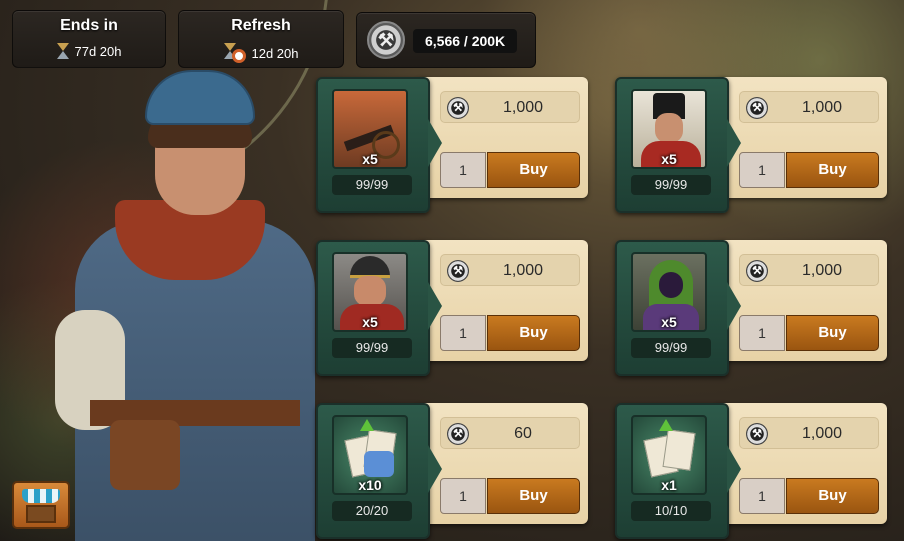 The height and width of the screenshot is (541, 904). Describe the element at coordinates (465, 41) in the screenshot. I see `currency-value: 6,566 / 200K` at that location.